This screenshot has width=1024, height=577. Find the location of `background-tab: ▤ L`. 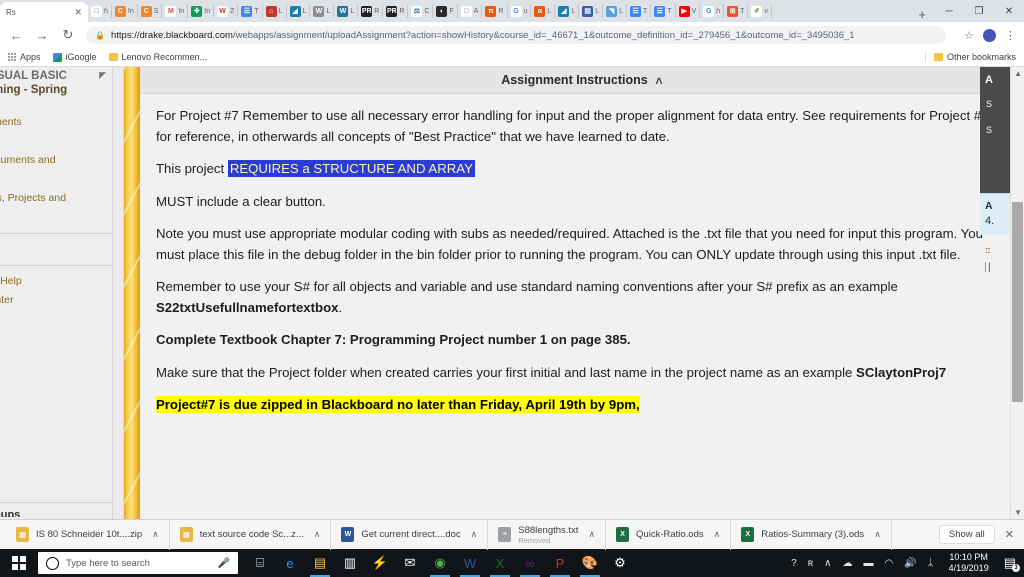

background-tab: ▤ L is located at coordinates (591, 11).